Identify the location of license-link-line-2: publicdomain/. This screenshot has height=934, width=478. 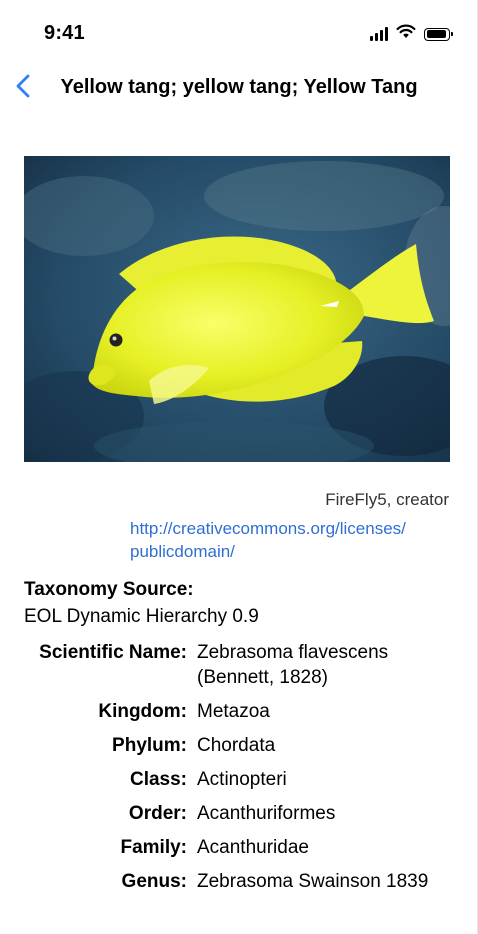
(290, 551).